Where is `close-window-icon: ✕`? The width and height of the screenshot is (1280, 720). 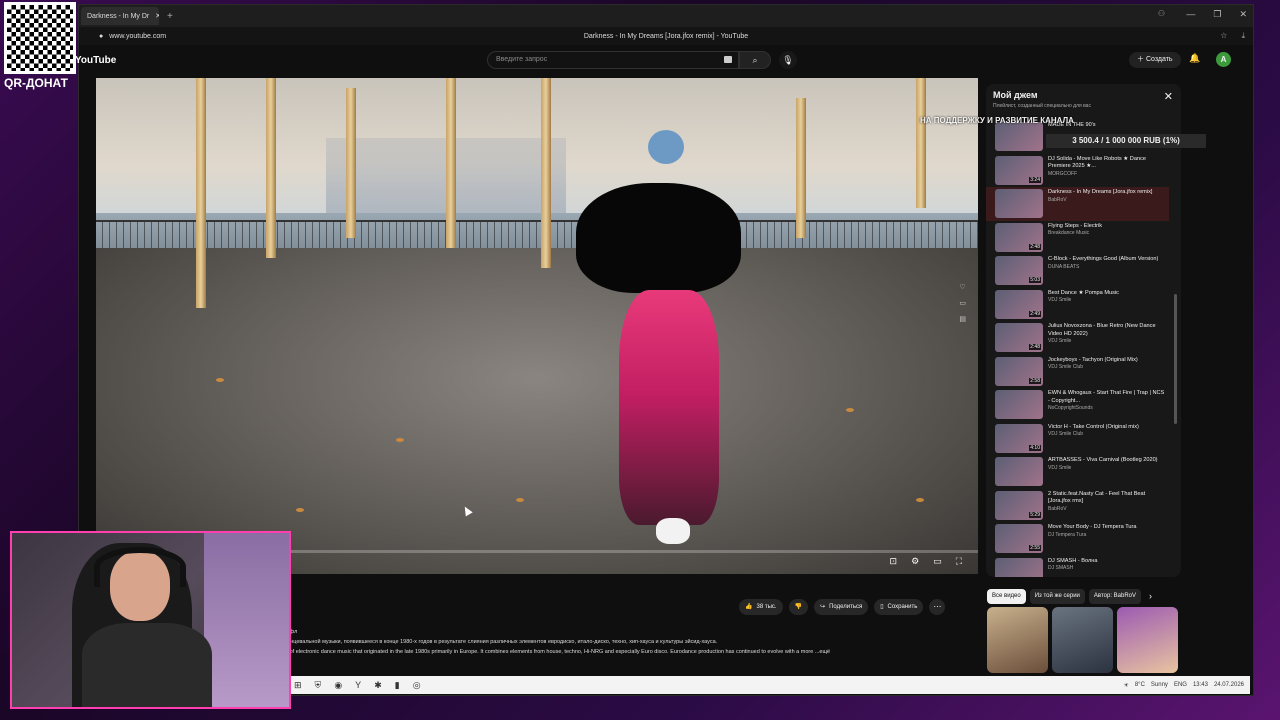 close-window-icon: ✕ is located at coordinates (1243, 14).